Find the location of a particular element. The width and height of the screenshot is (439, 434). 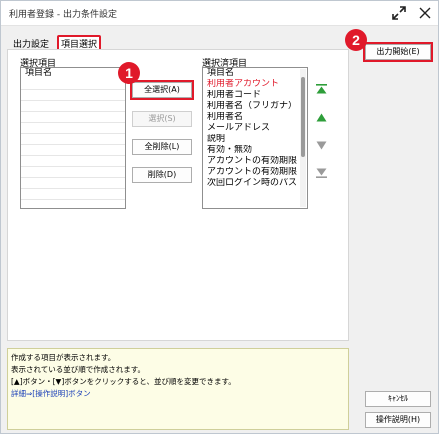

list-item: 説明 is located at coordinates (255, 139).